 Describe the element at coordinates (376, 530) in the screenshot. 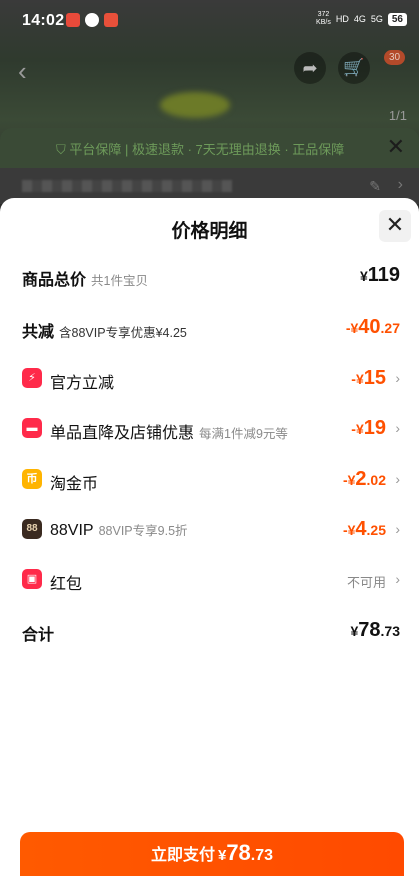

I see `value-dec: .25` at that location.